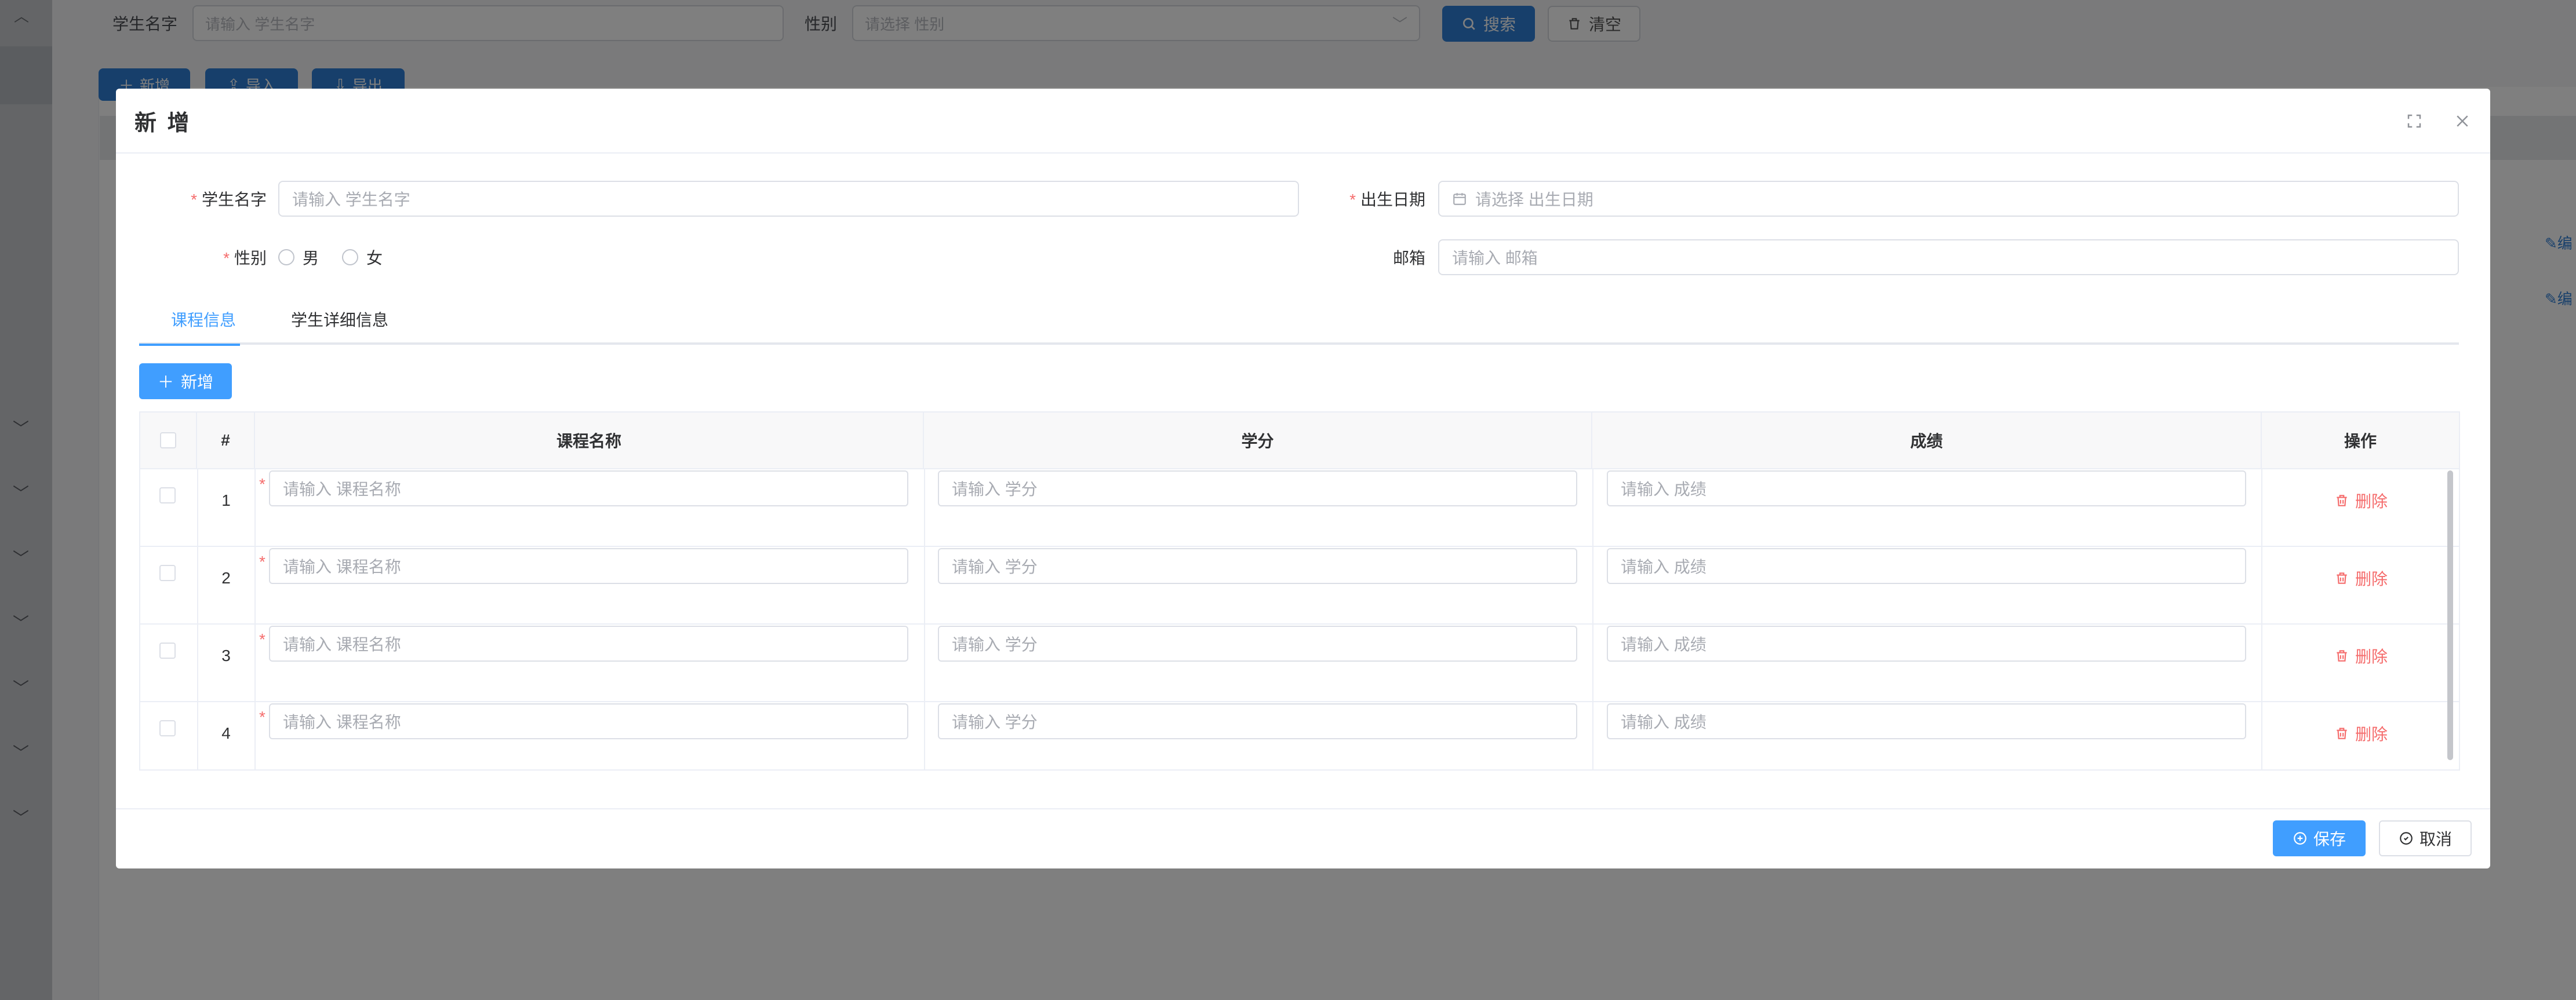 The height and width of the screenshot is (1000, 2576). Describe the element at coordinates (250, 258) in the screenshot. I see `gender-label: 性别` at that location.